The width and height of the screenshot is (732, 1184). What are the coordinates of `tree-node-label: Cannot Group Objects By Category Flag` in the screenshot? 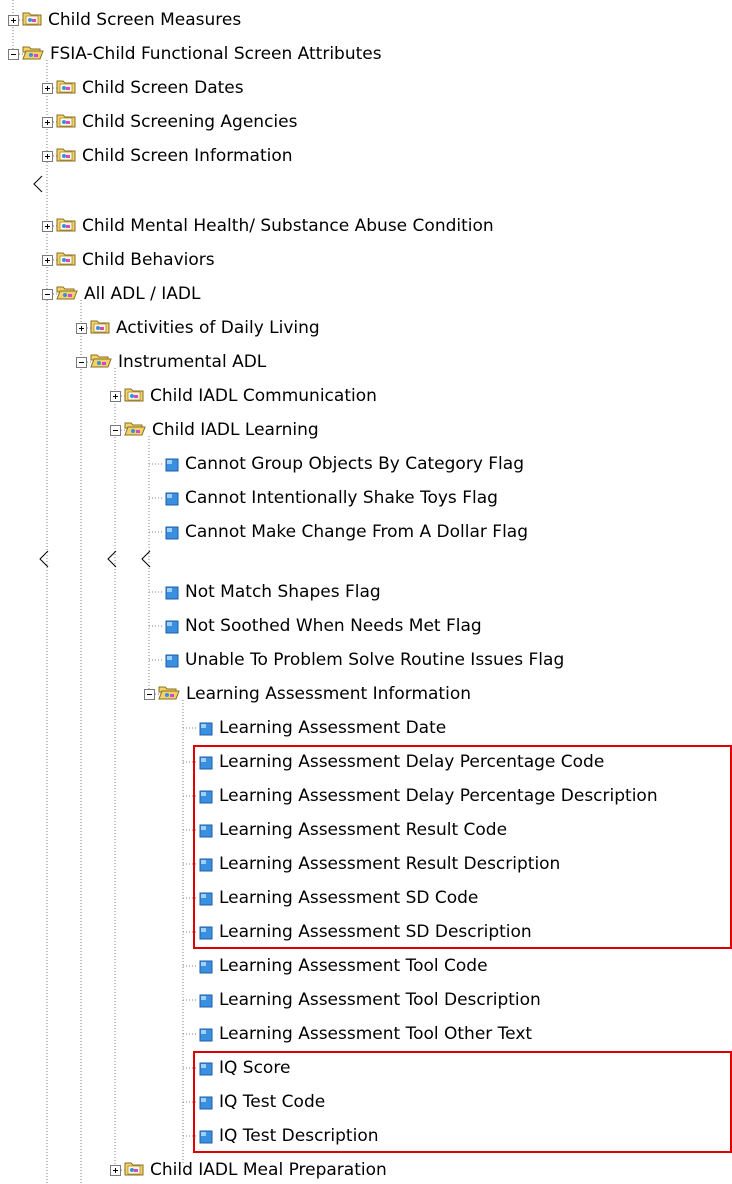 It's located at (354, 464).